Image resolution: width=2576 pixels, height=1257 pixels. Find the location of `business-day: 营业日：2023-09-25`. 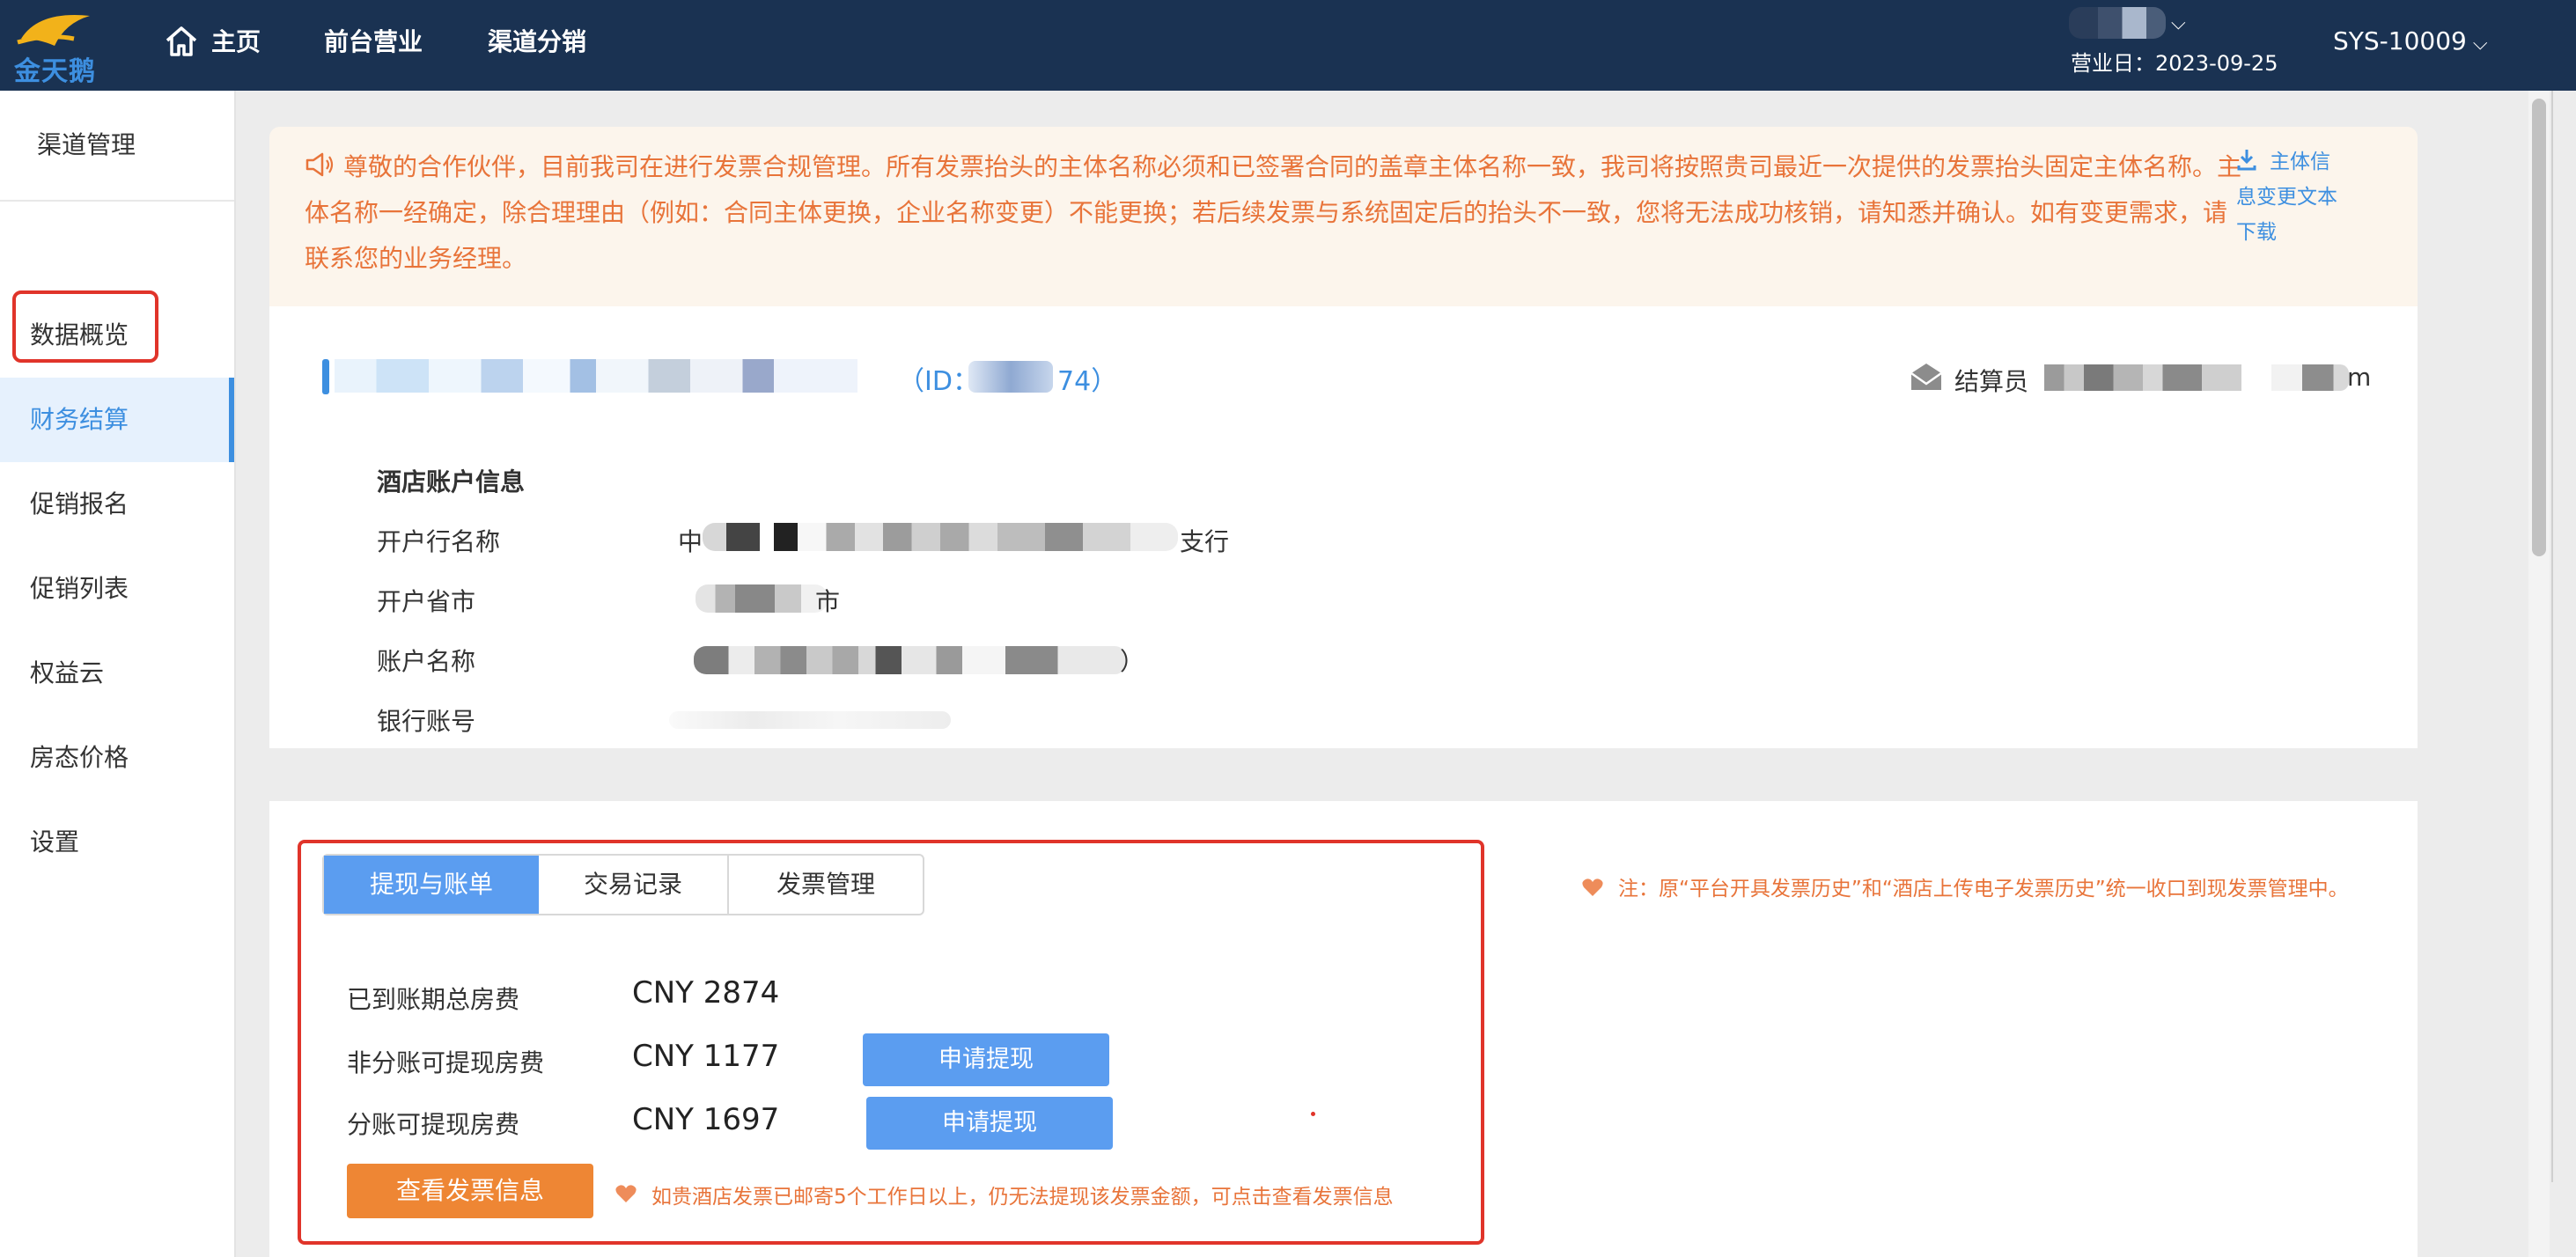

business-day: 营业日：2023-09-25 is located at coordinates (2174, 63).